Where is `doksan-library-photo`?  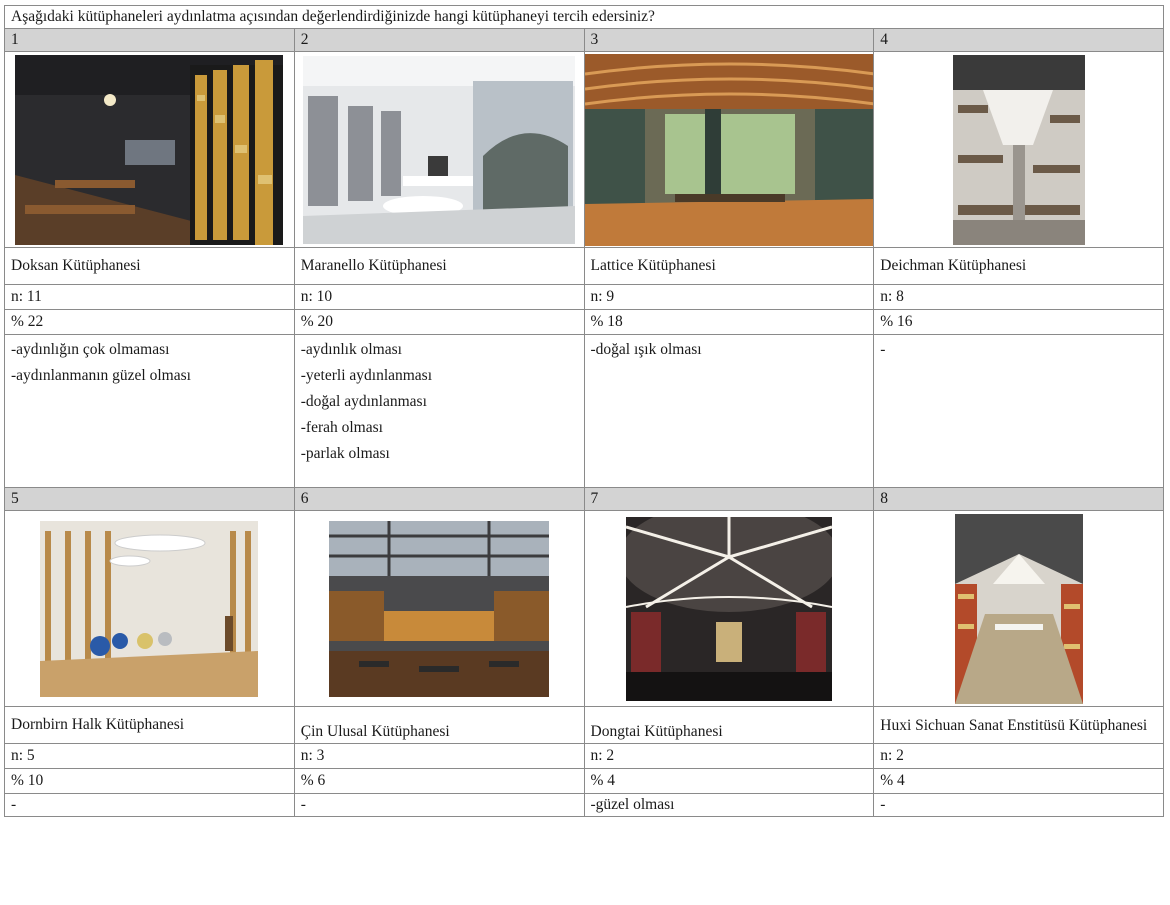
doksan-library-photo is located at coordinates (149, 149).